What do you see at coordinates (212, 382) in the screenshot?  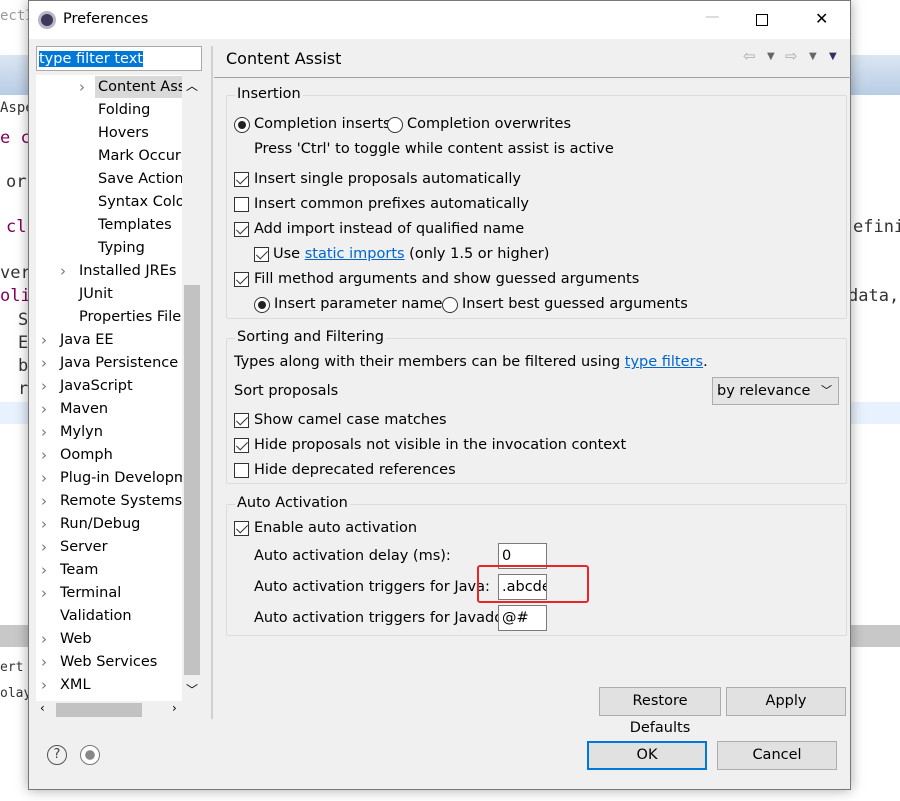 I see `pane-divider` at bounding box center [212, 382].